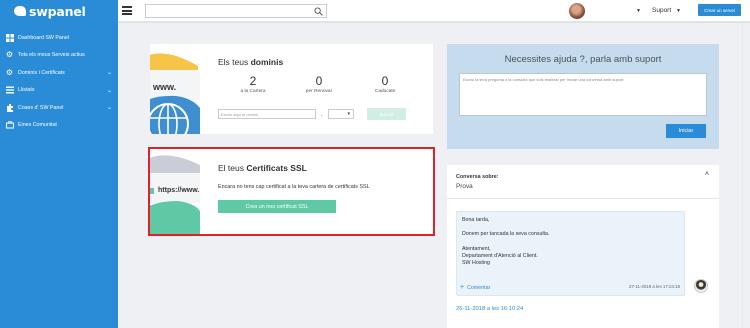  Describe the element at coordinates (479, 288) in the screenshot. I see `comment-label: Comentar` at that location.